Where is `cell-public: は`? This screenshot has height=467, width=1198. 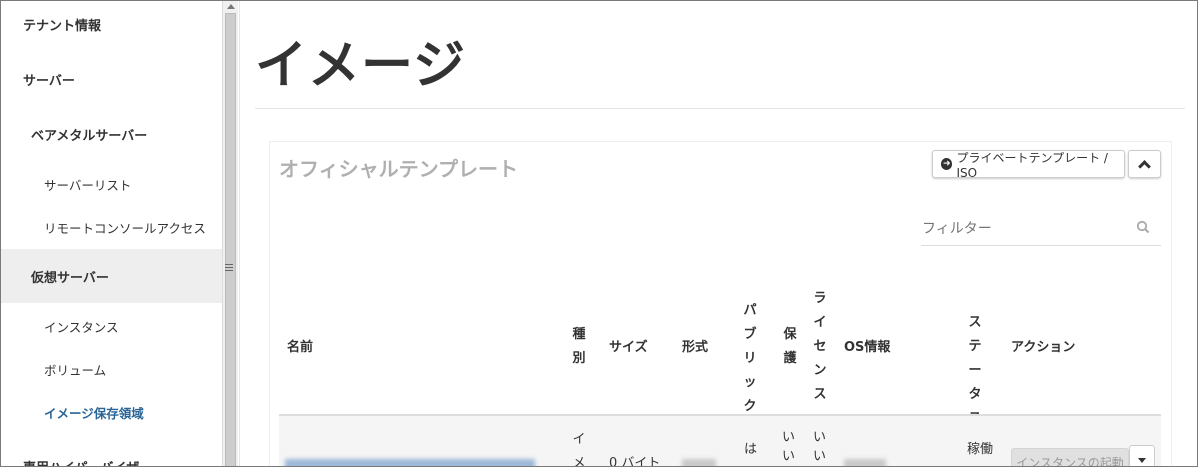 cell-public: は is located at coordinates (751, 449).